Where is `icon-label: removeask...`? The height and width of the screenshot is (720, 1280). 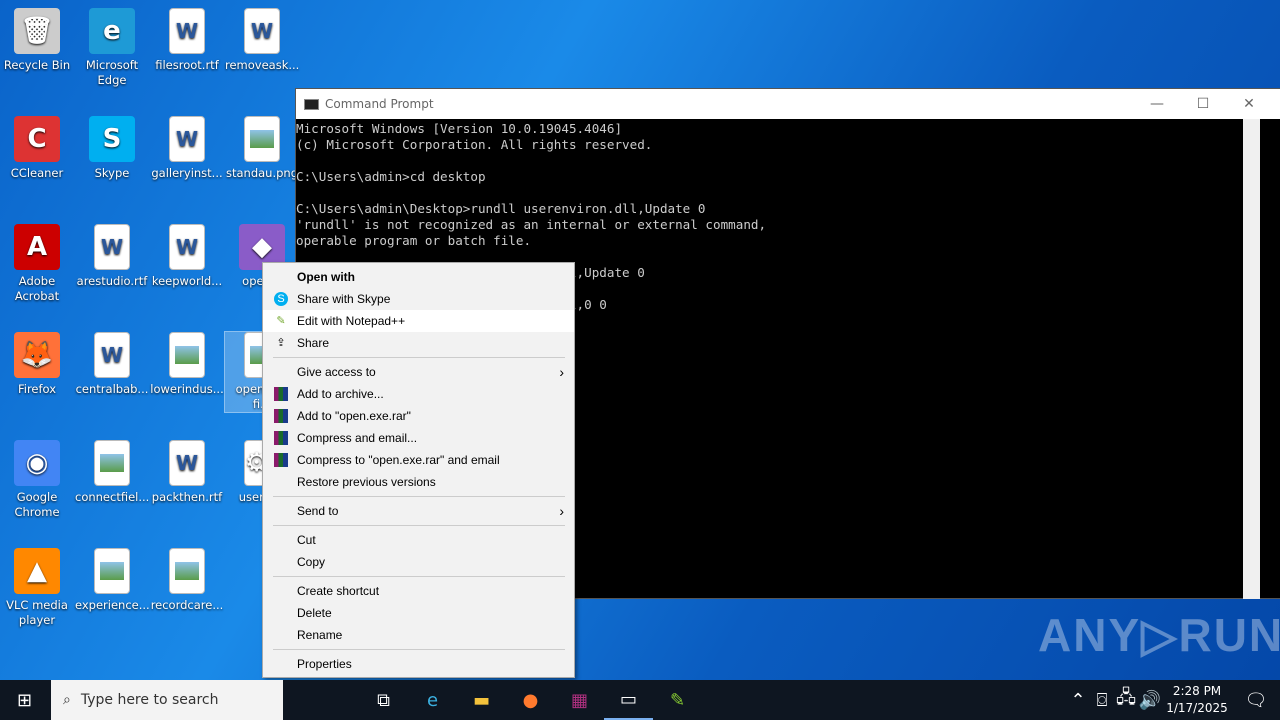
icon-label: removeask... is located at coordinates (262, 65).